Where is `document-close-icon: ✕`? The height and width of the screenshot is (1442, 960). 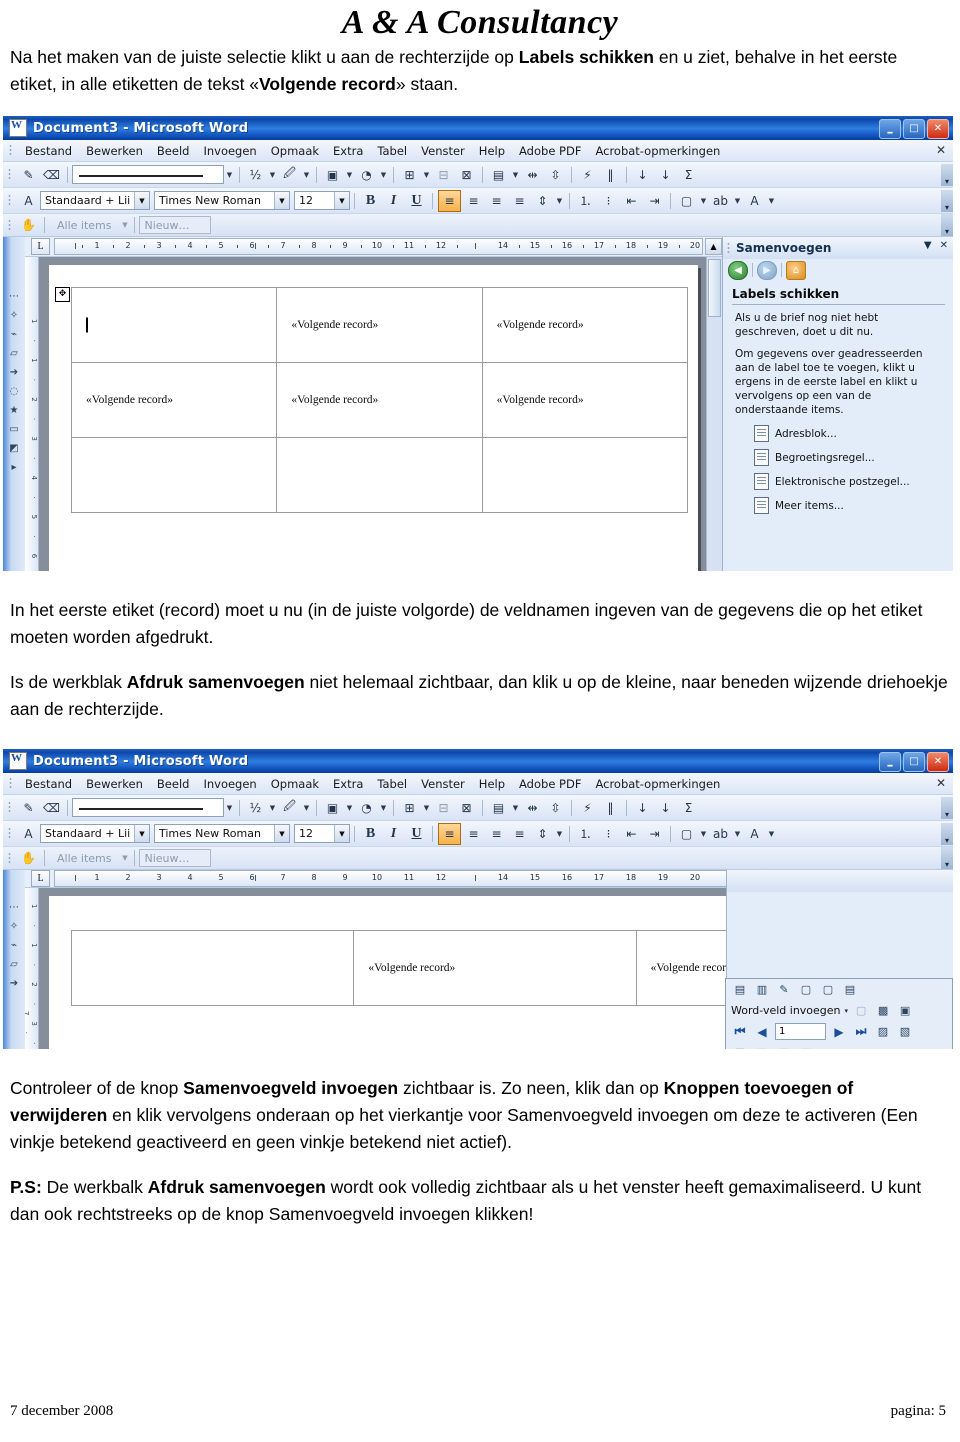
document-close-icon: ✕ is located at coordinates (941, 150).